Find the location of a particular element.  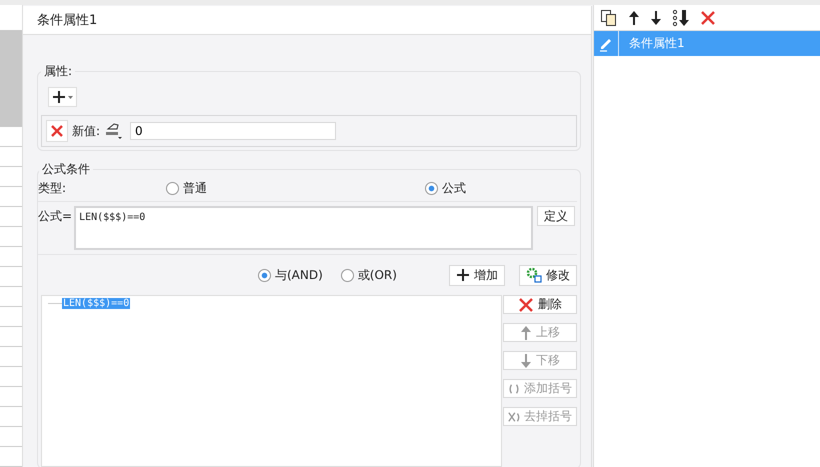

move-to-bottom-icon is located at coordinates (681, 17).